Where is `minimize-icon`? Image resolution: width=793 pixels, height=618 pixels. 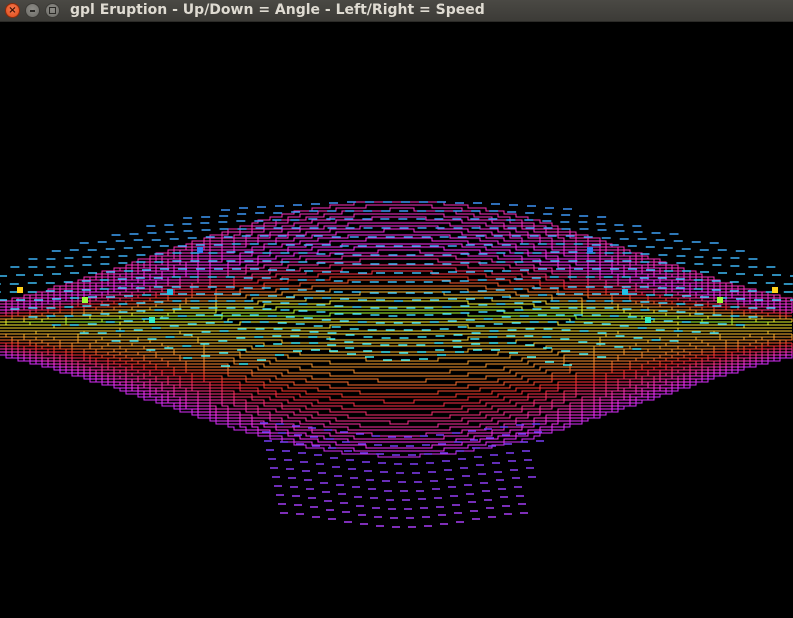
minimize-icon is located at coordinates (32, 11).